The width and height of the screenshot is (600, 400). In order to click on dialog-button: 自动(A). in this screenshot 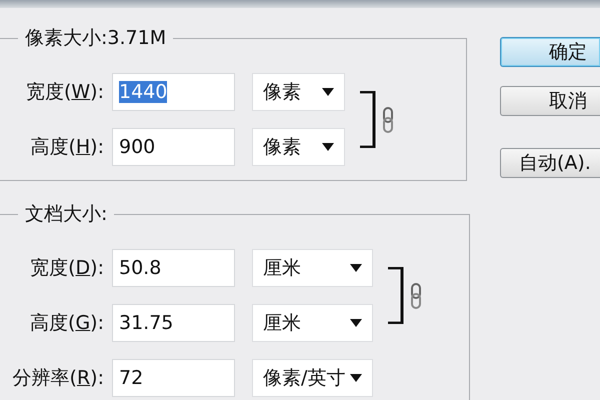, I will do `click(550, 163)`.